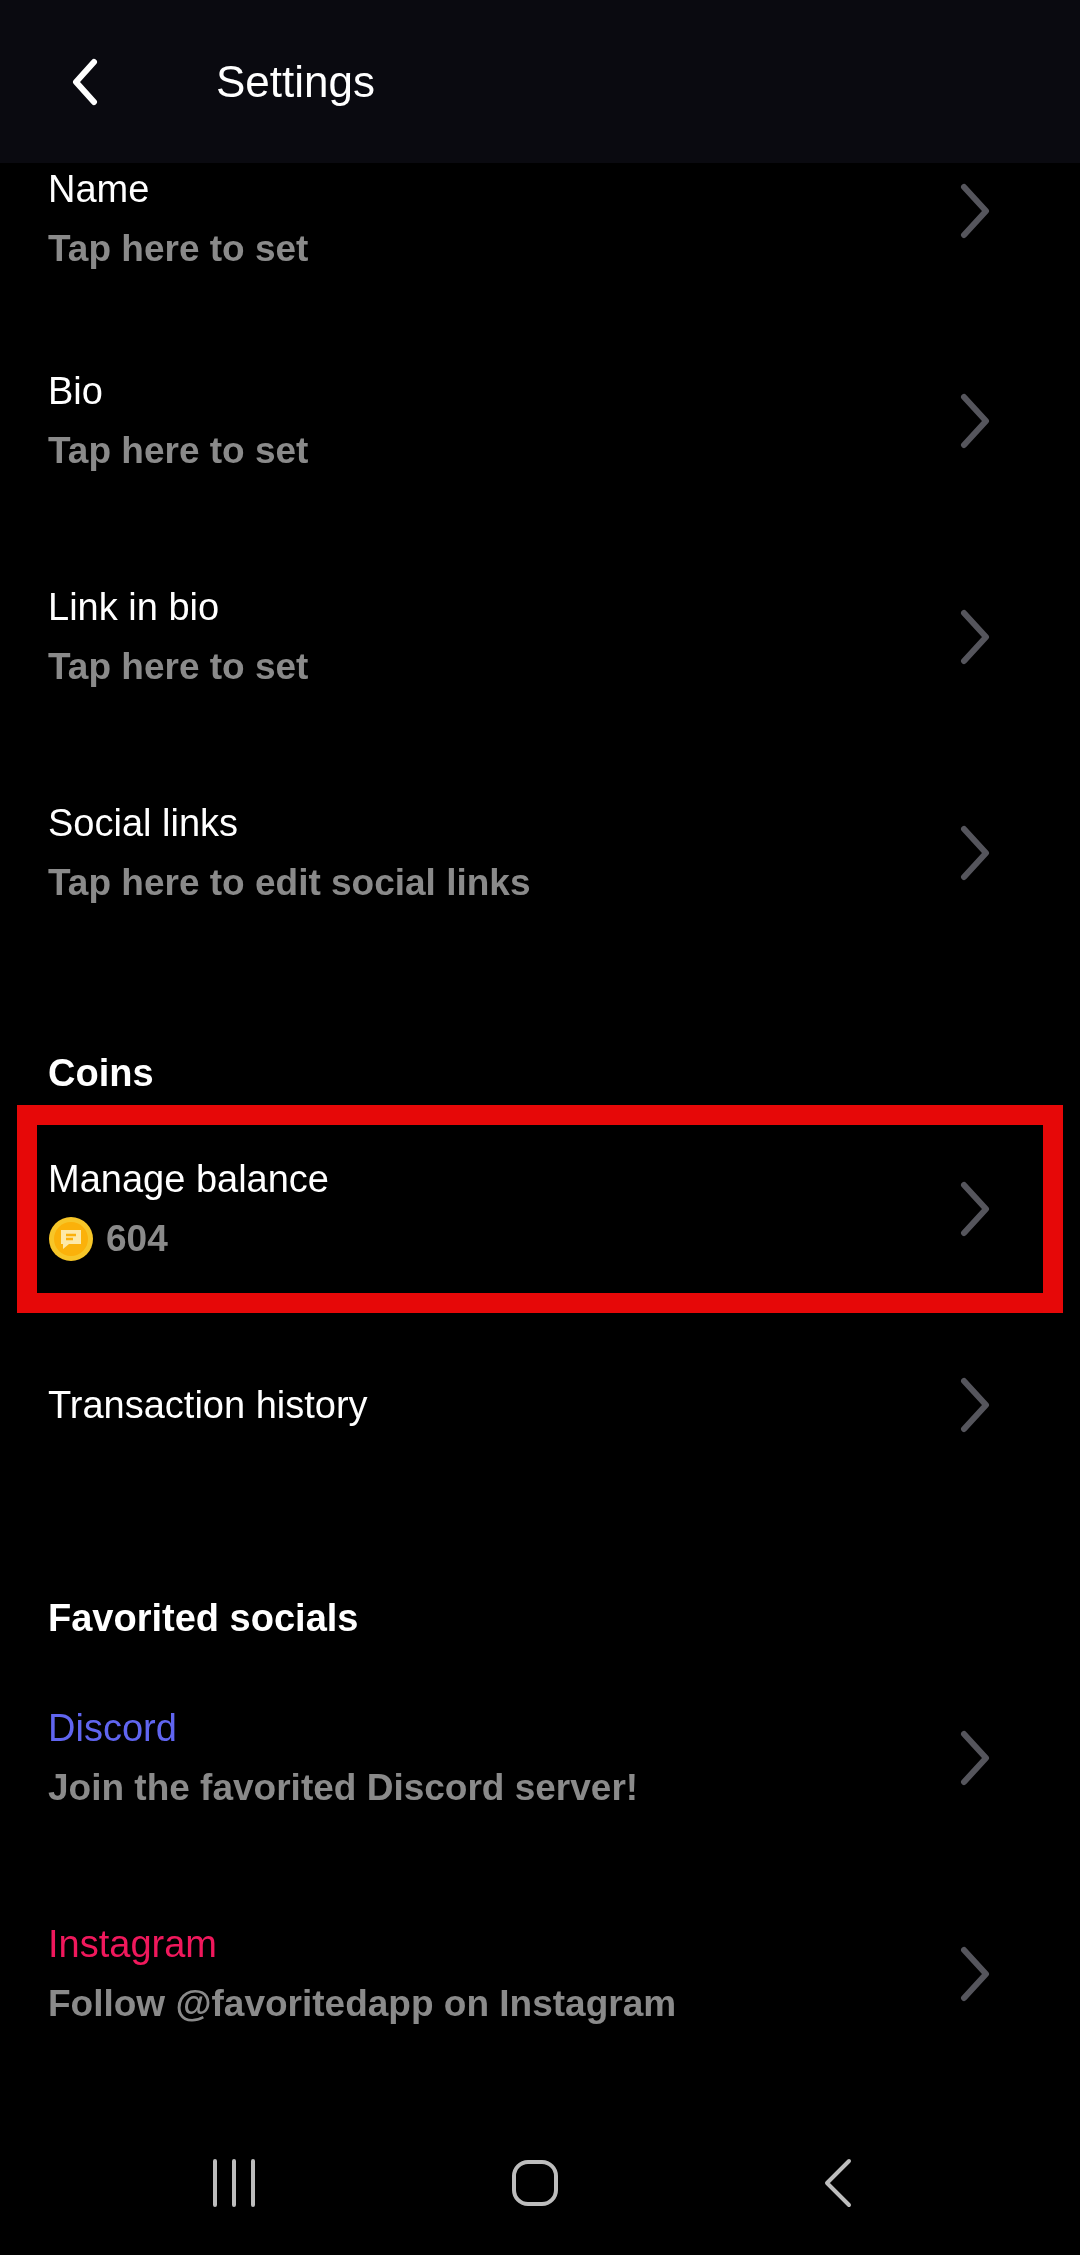  What do you see at coordinates (535, 2182) in the screenshot?
I see `home-icon` at bounding box center [535, 2182].